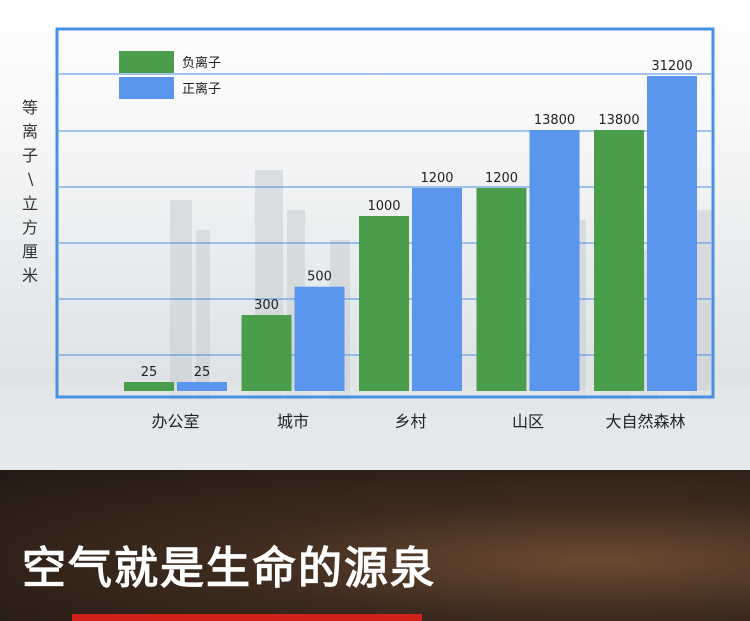  I want to click on category-label: 山区, so click(528, 421).